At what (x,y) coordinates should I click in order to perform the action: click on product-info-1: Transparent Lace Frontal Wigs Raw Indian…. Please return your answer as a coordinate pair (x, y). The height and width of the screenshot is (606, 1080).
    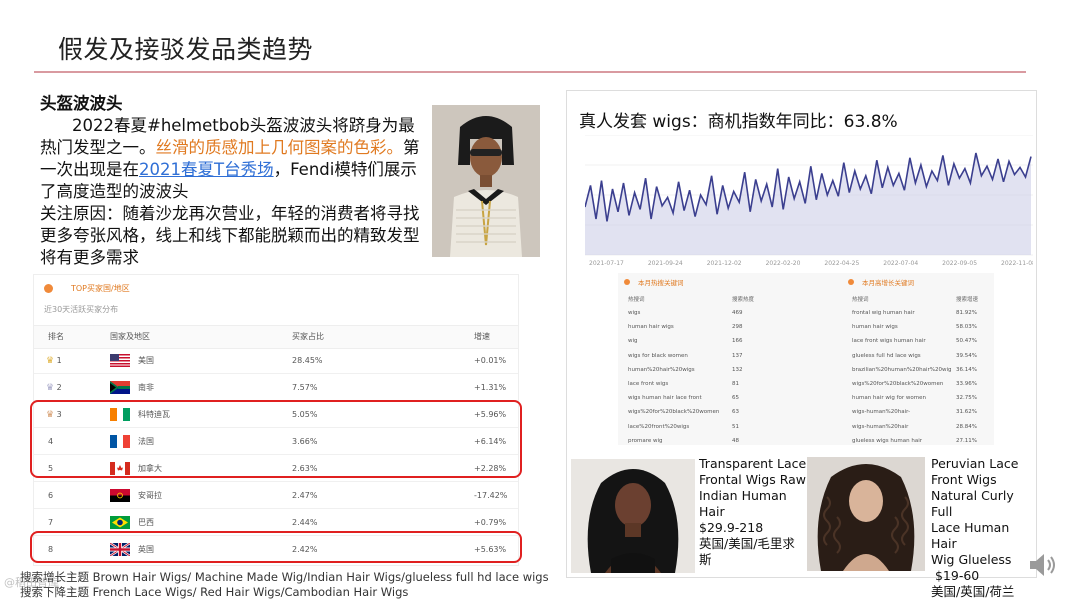
    Looking at the image, I should click on (752, 512).